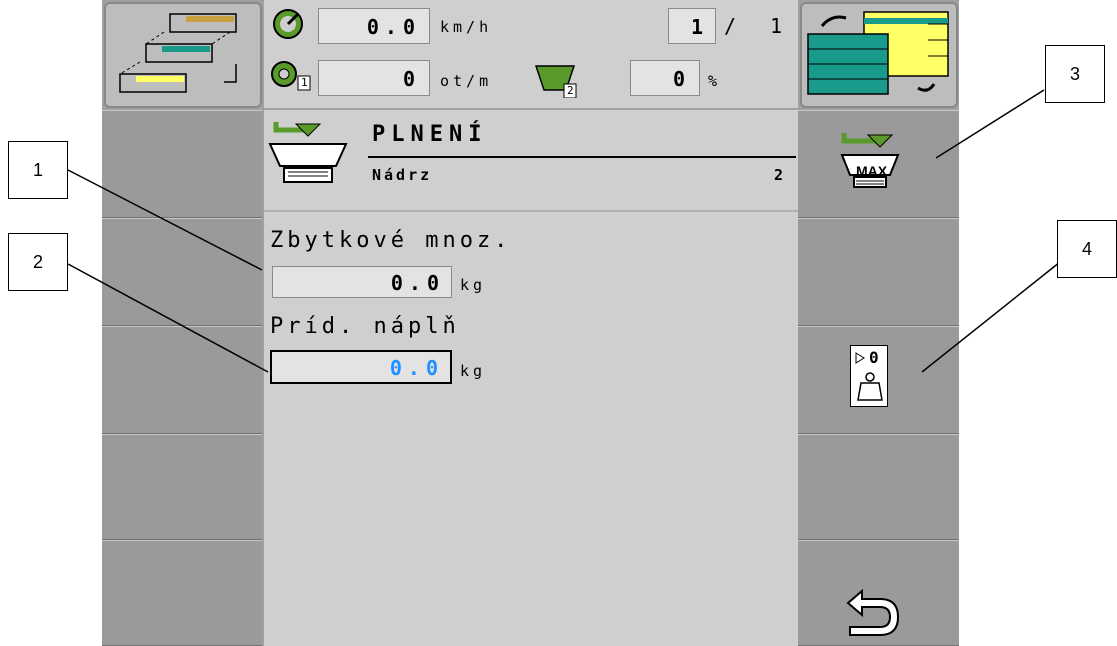 The height and width of the screenshot is (646, 1117). Describe the element at coordinates (38, 262) in the screenshot. I see `callout-2: 2` at that location.